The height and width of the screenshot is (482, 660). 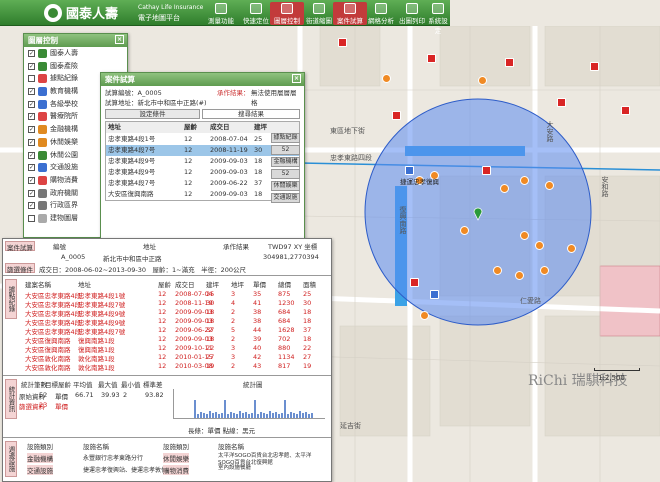 I want to click on tool-locate-button: 快速定位, so click(x=256, y=13).